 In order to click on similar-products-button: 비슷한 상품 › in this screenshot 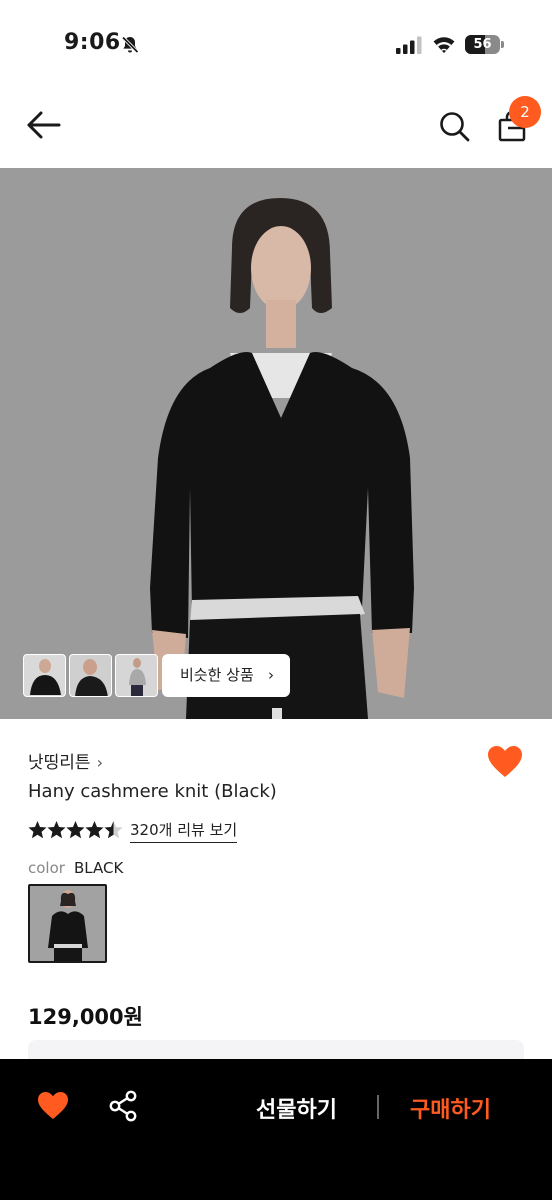, I will do `click(226, 675)`.